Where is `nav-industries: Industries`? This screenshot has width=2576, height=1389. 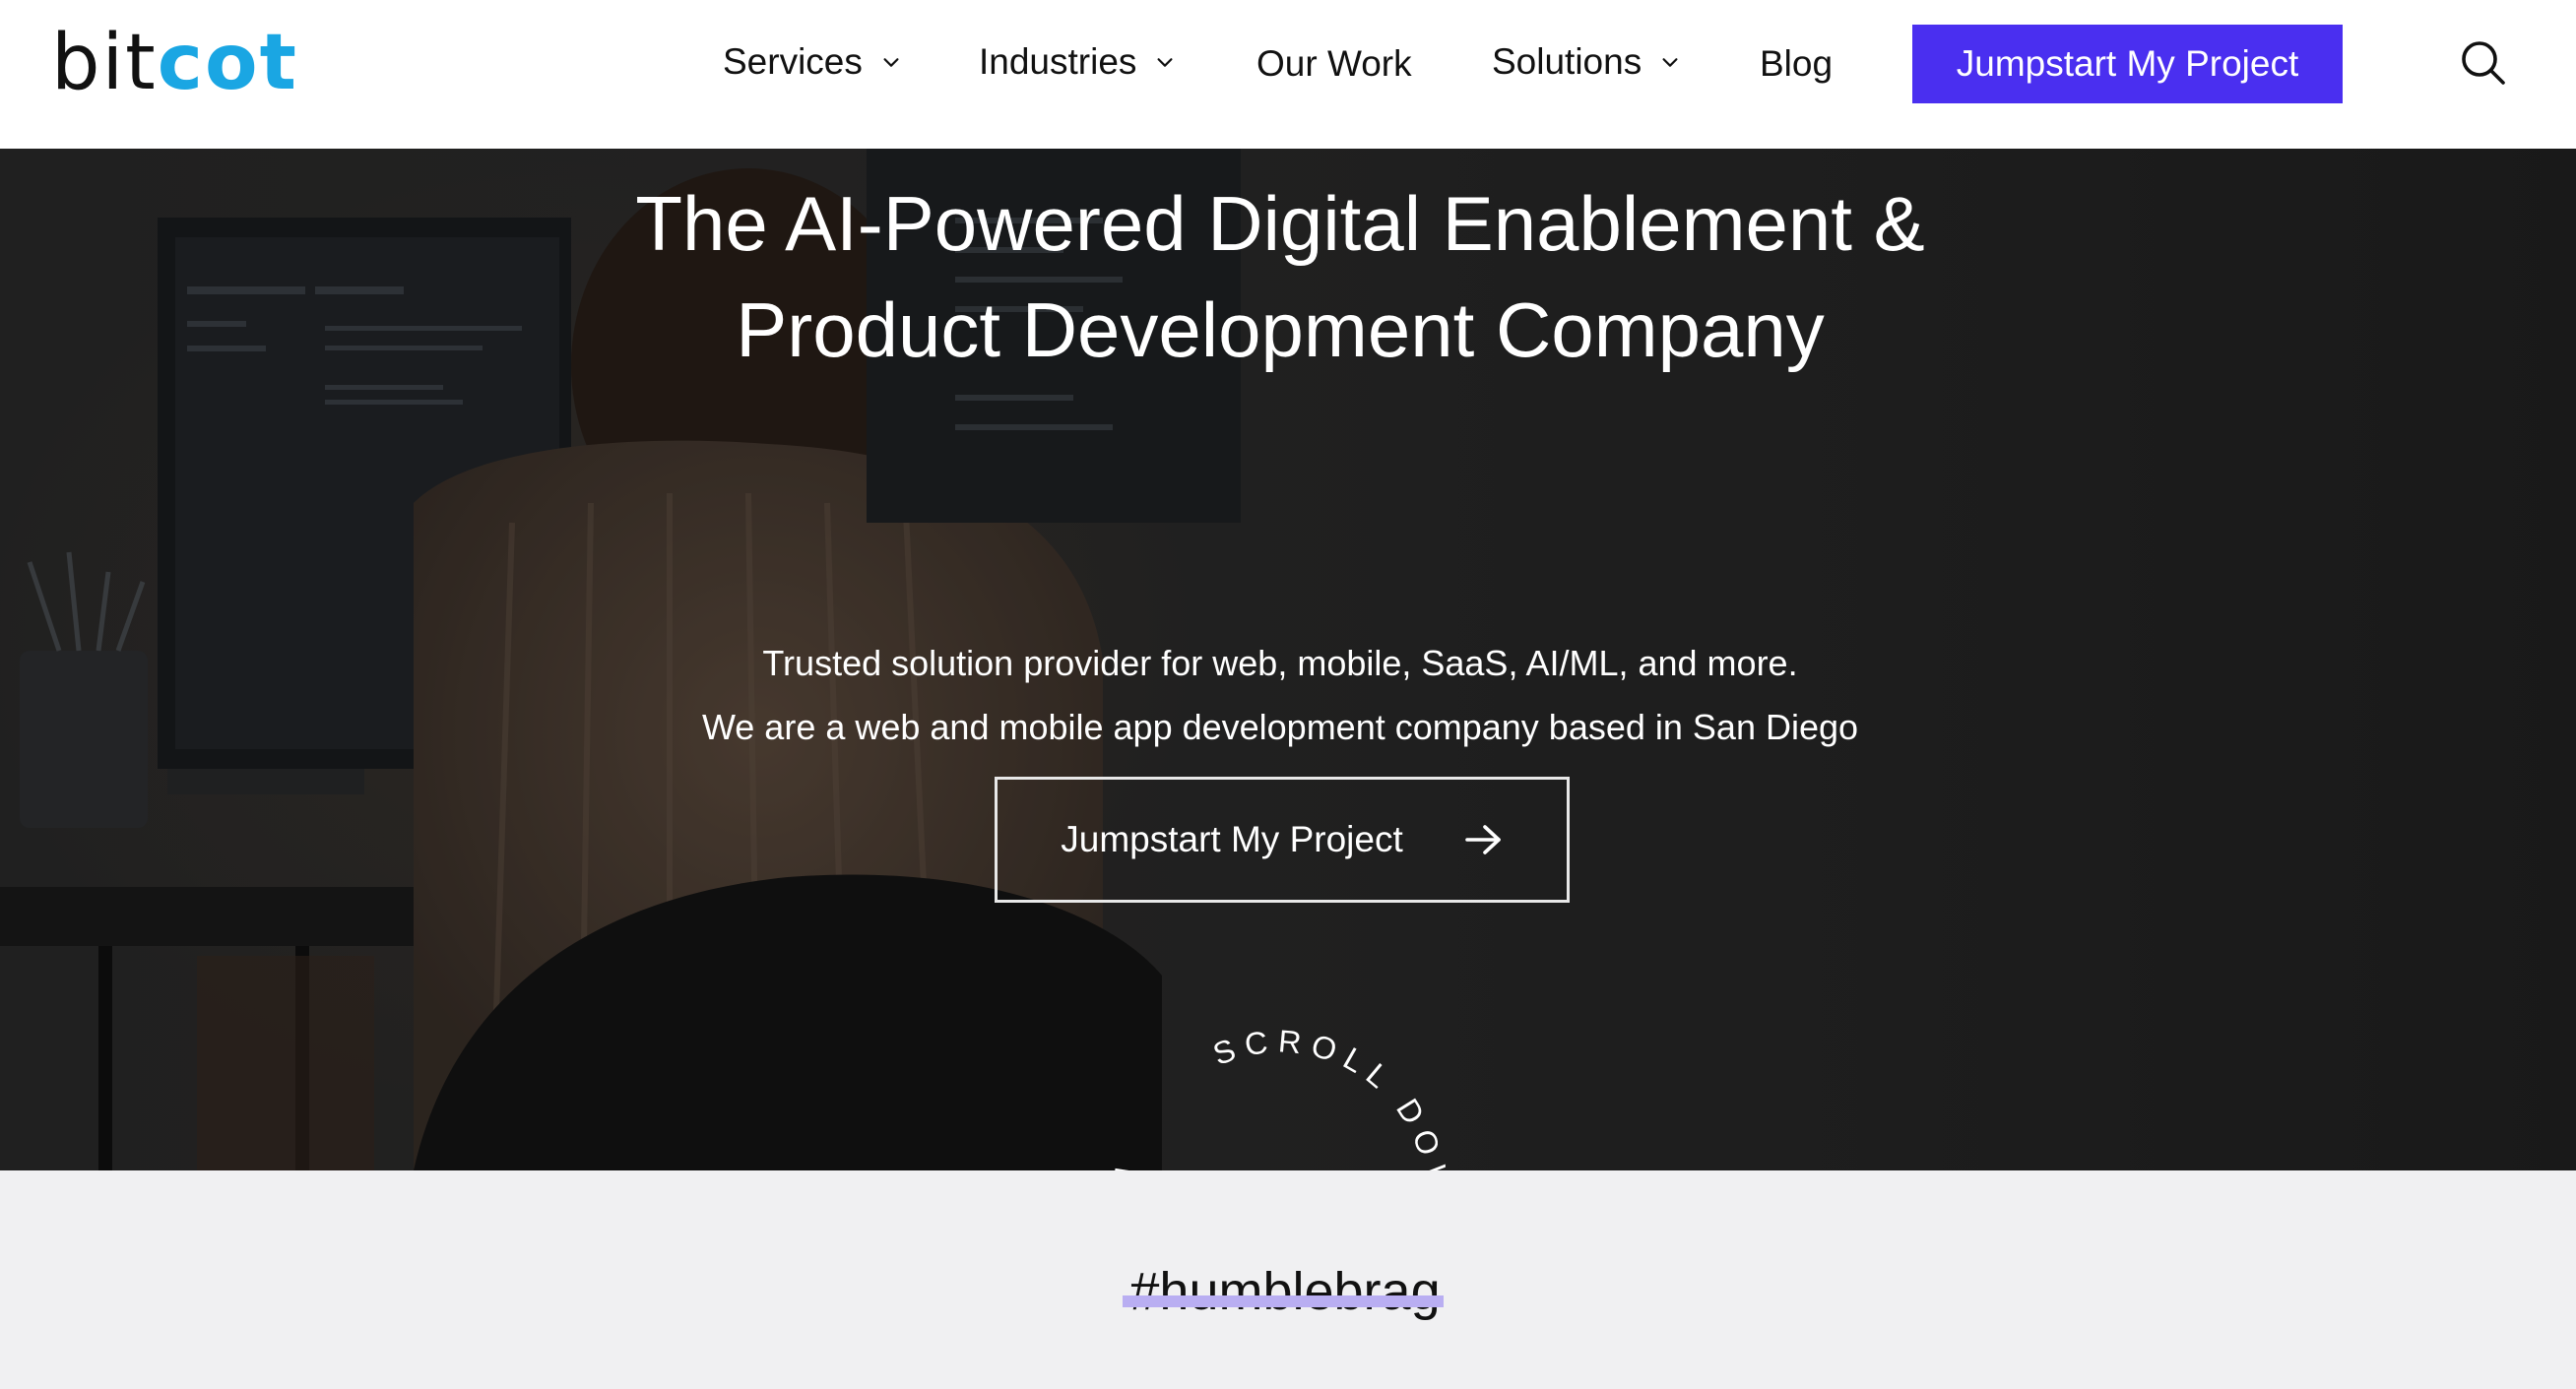
nav-industries: Industries is located at coordinates (1077, 62).